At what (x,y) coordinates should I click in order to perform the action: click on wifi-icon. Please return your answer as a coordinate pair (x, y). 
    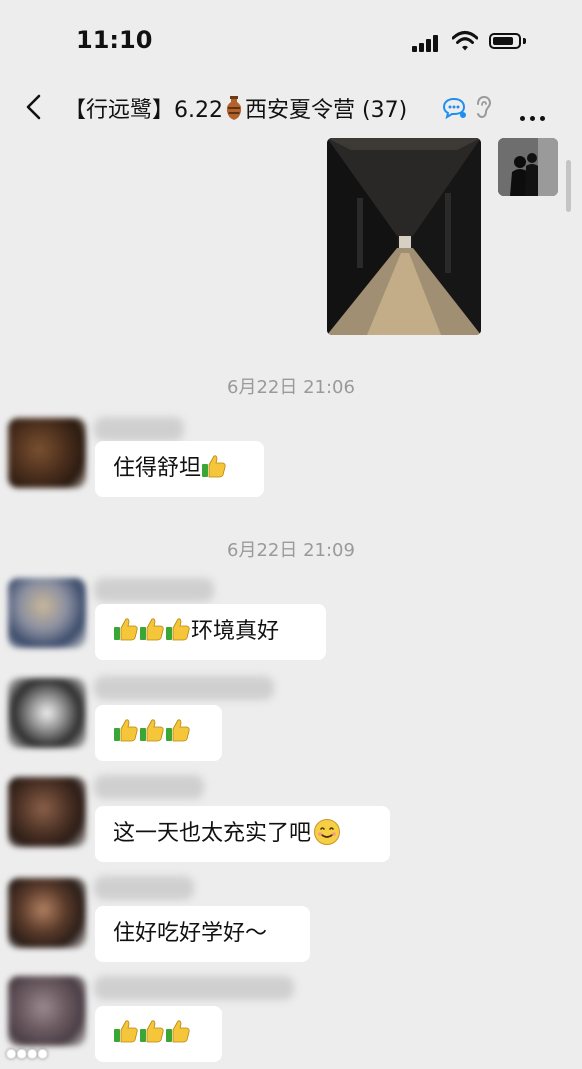
    Looking at the image, I should click on (465, 41).